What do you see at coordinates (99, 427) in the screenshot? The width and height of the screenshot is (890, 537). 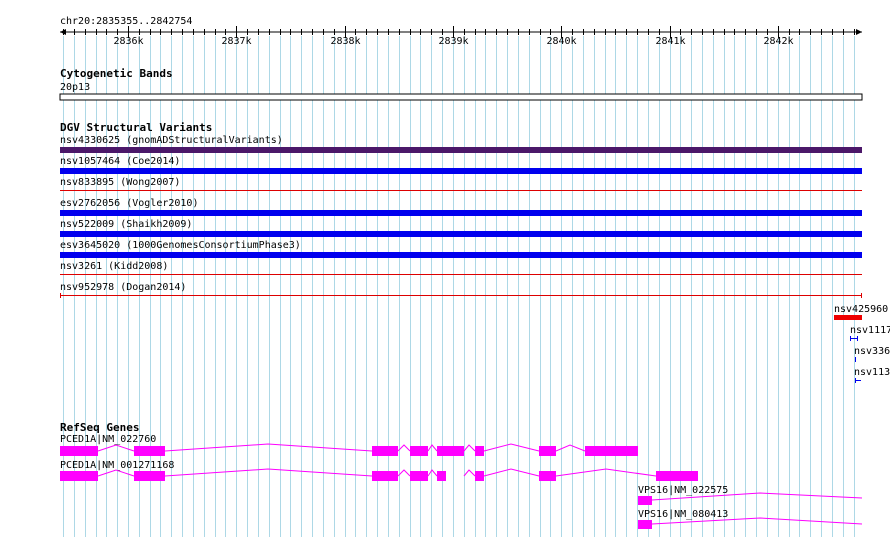 I see `refseq-track-title: RefSeq Genes` at bounding box center [99, 427].